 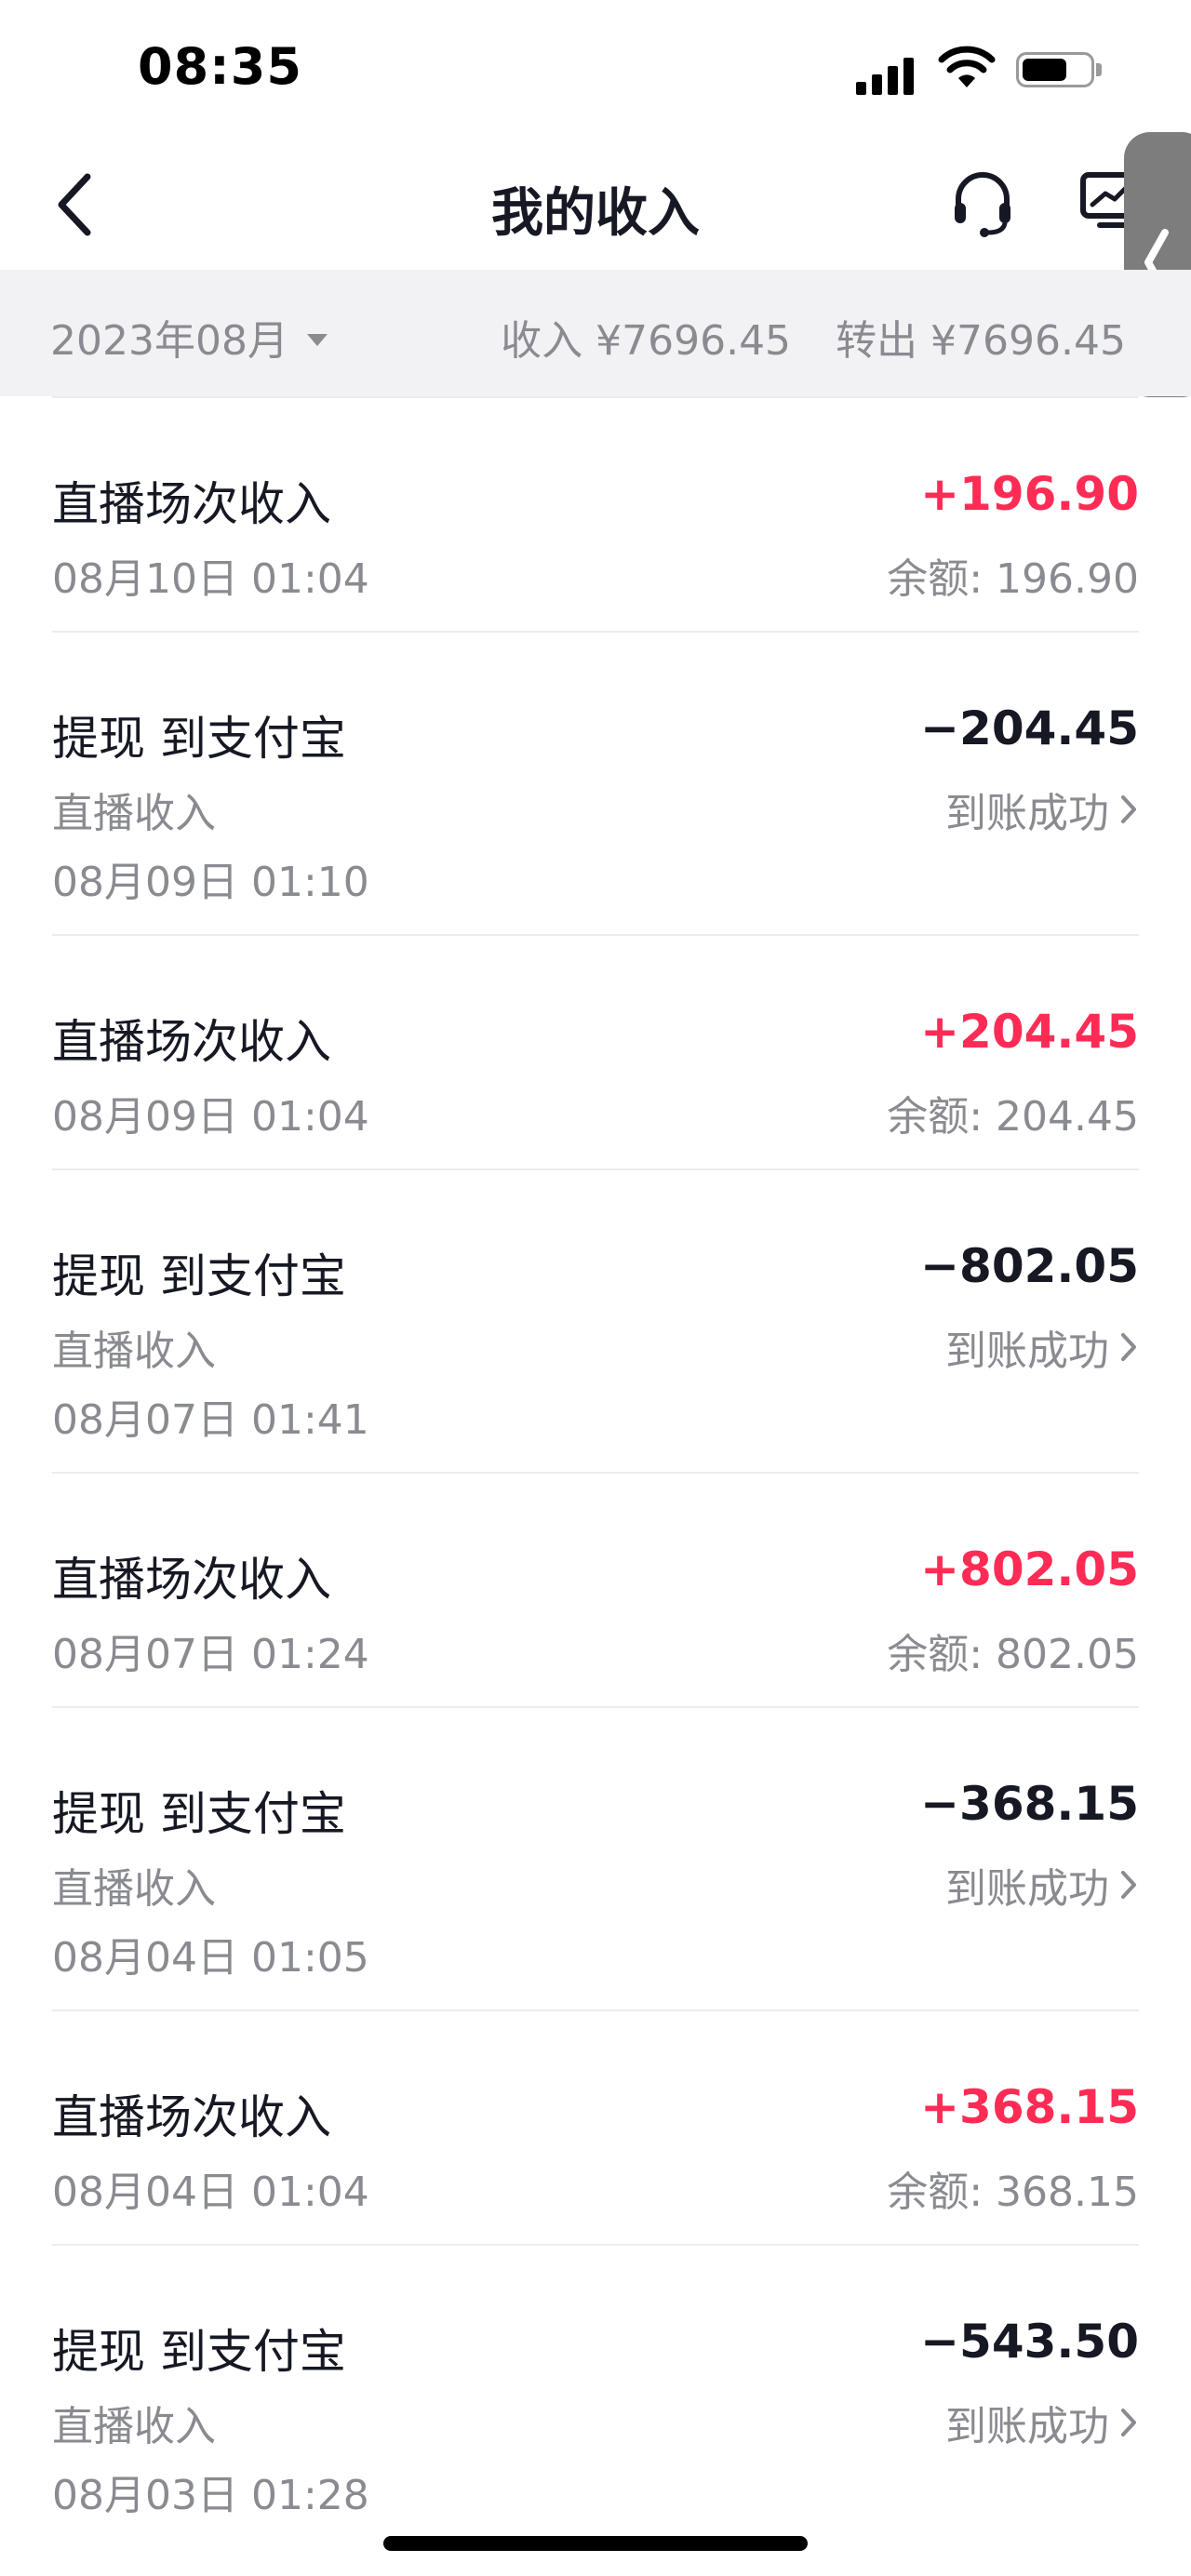 What do you see at coordinates (1029, 494) in the screenshot?
I see `record-amount: +196.90` at bounding box center [1029, 494].